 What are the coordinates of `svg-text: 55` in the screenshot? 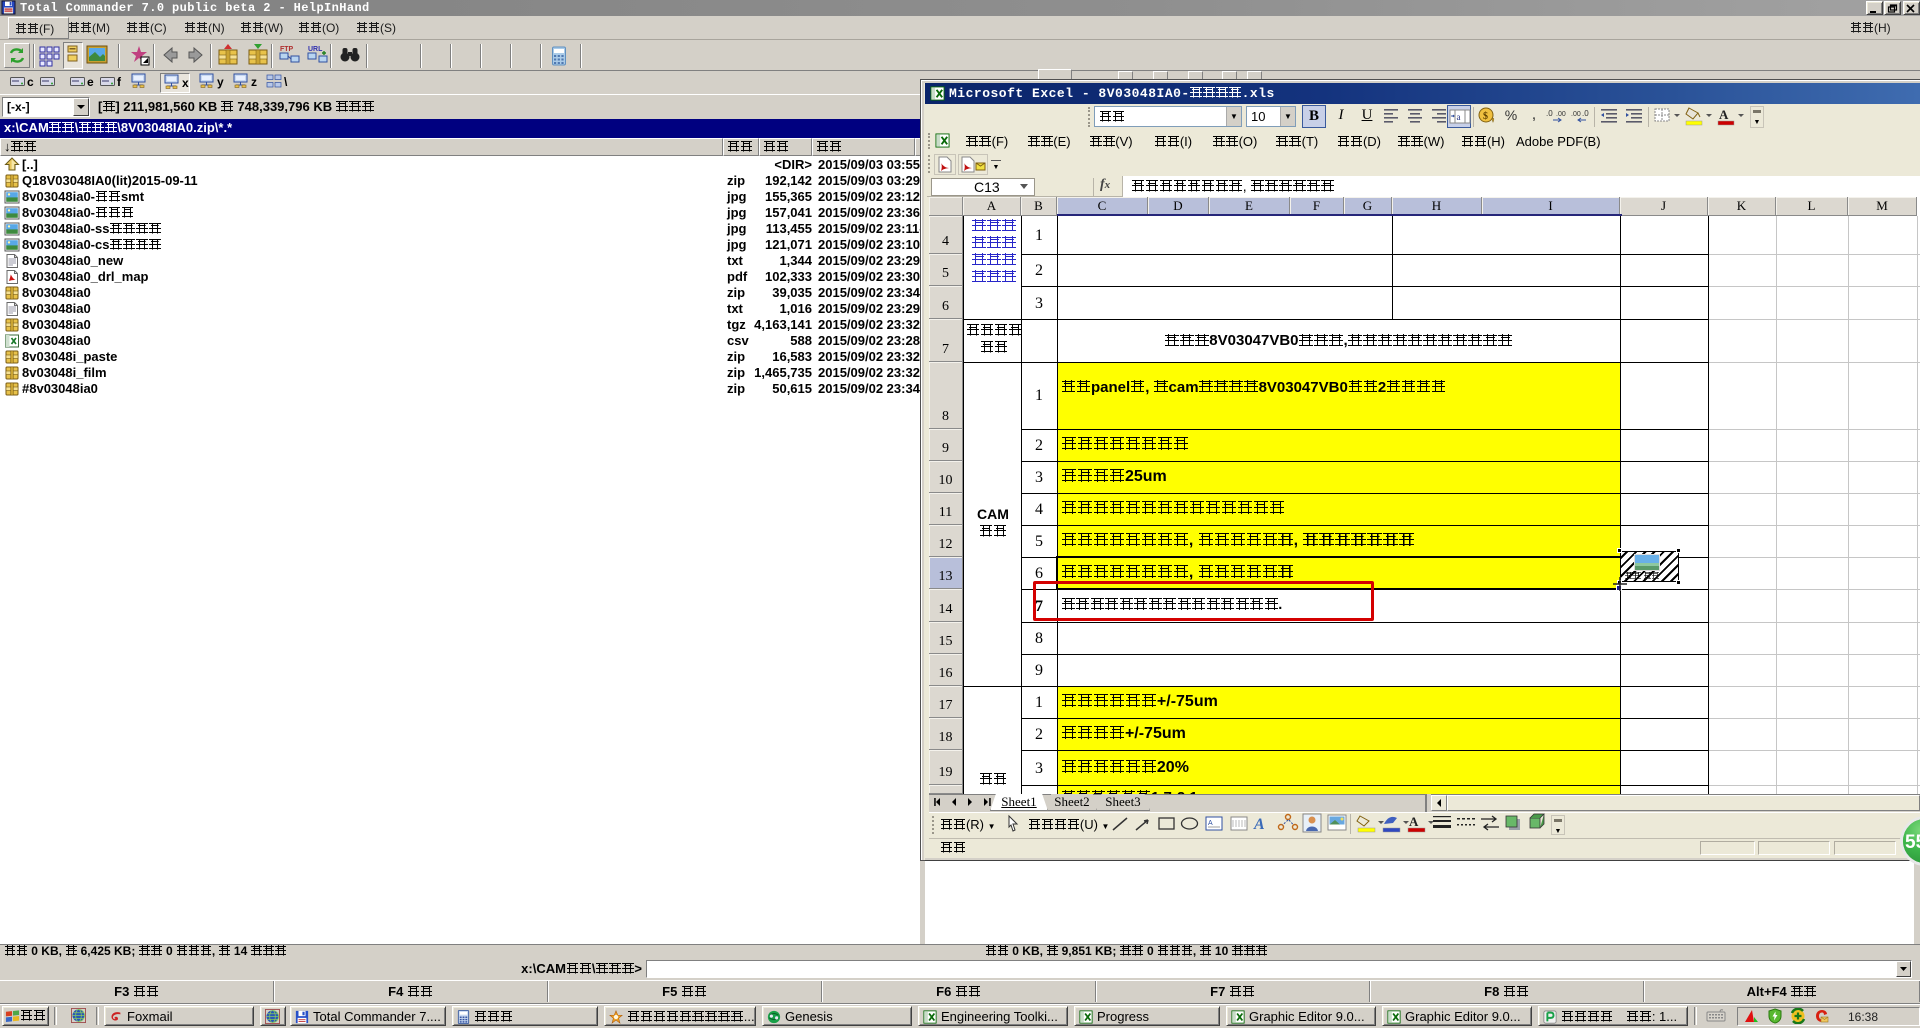 It's located at (1912, 842).